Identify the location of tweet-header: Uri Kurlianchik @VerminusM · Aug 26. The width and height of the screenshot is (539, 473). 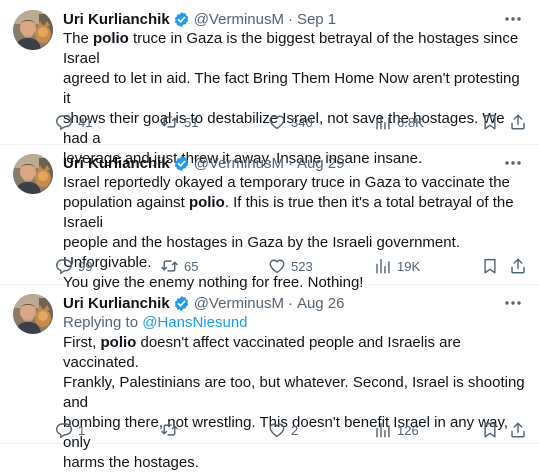
(204, 303).